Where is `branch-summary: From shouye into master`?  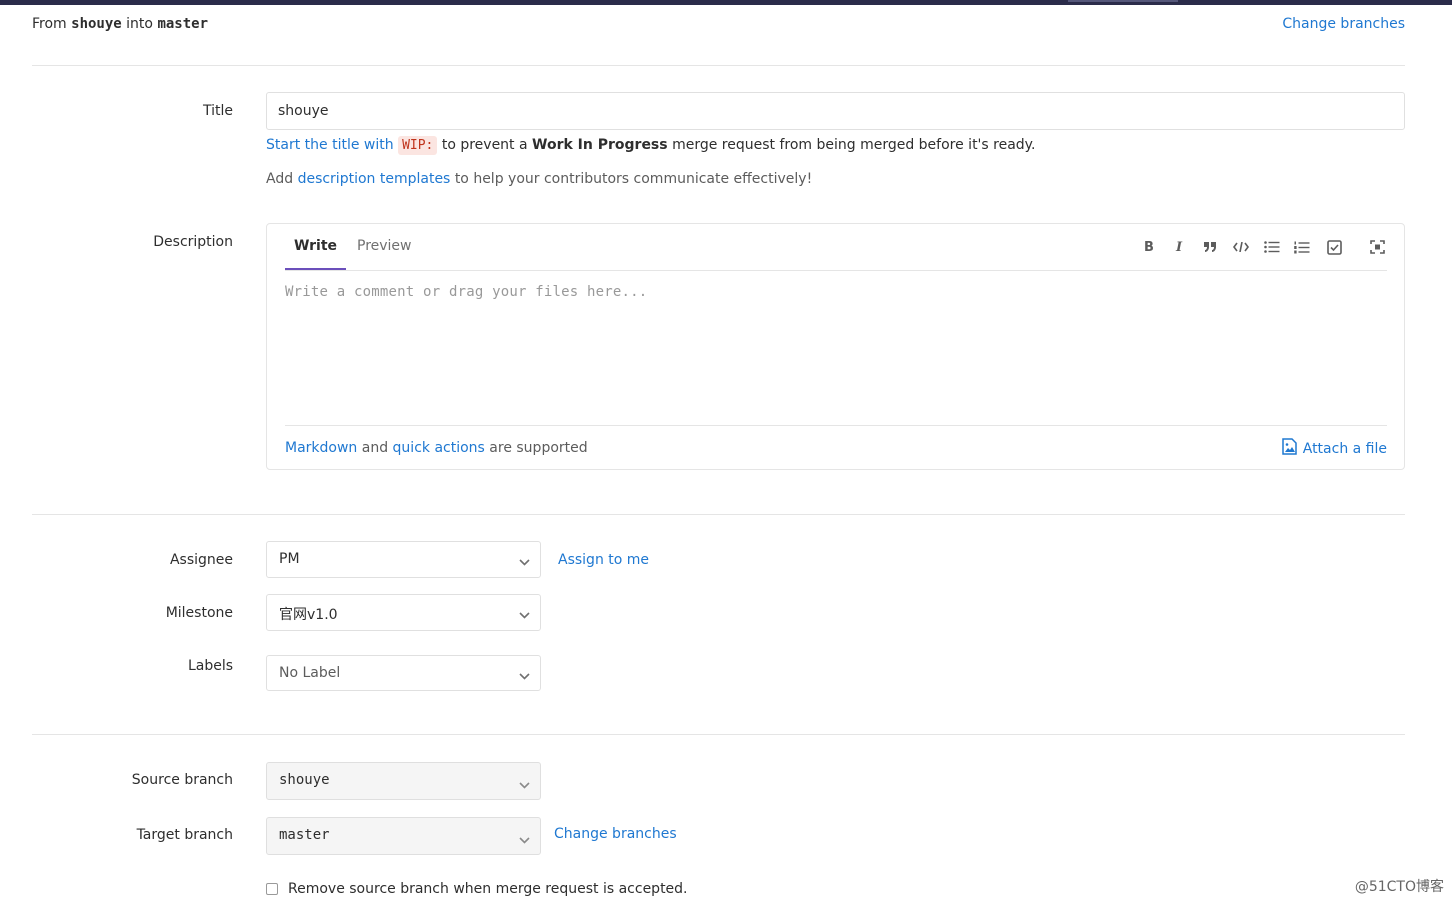 branch-summary: From shouye into master is located at coordinates (120, 24).